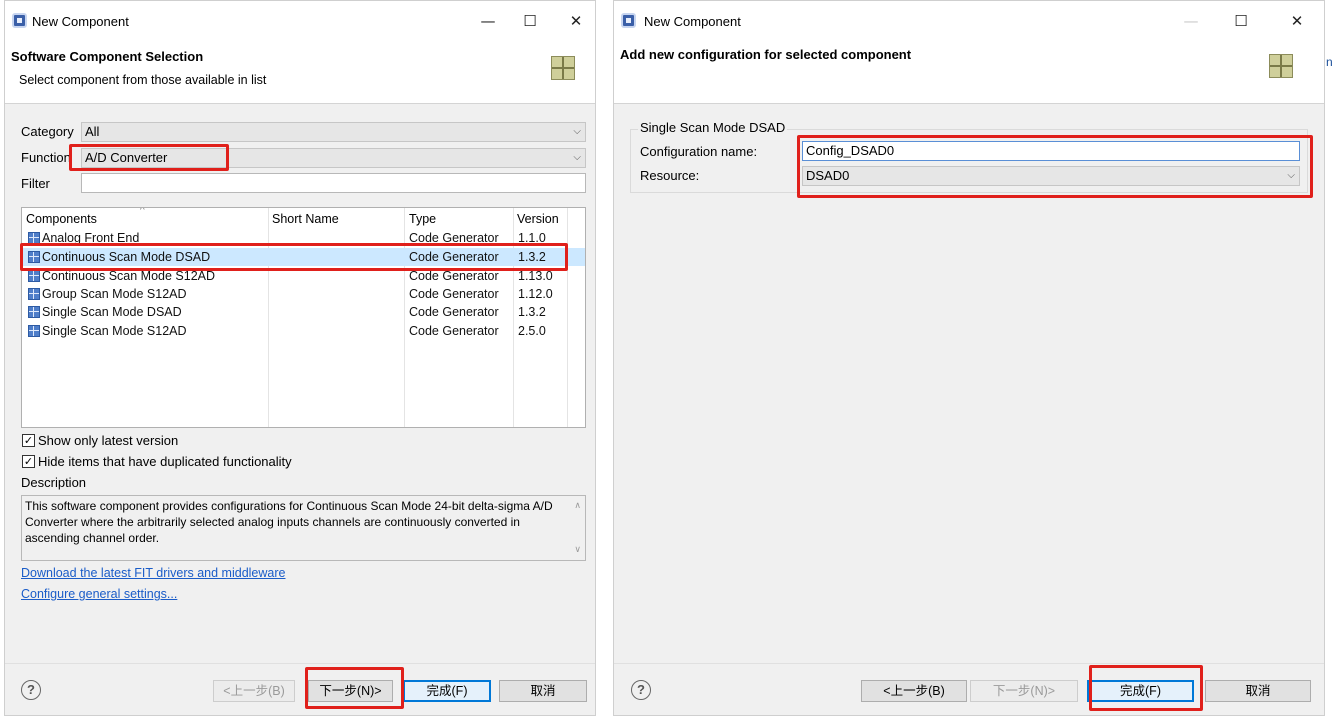 This screenshot has height=721, width=1335. Describe the element at coordinates (1051, 176) in the screenshot. I see `resource-select: DSAD0 ⌵` at that location.